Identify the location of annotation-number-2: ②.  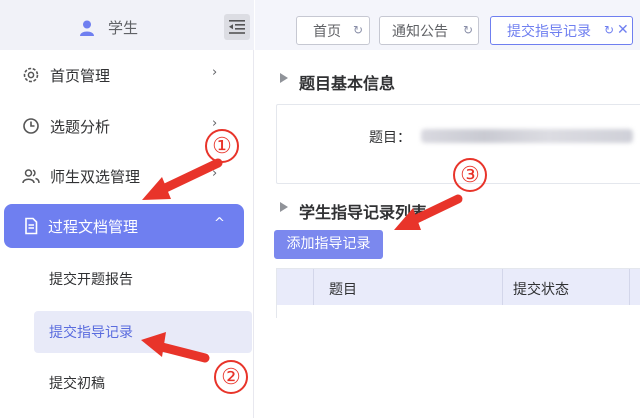
(231, 377).